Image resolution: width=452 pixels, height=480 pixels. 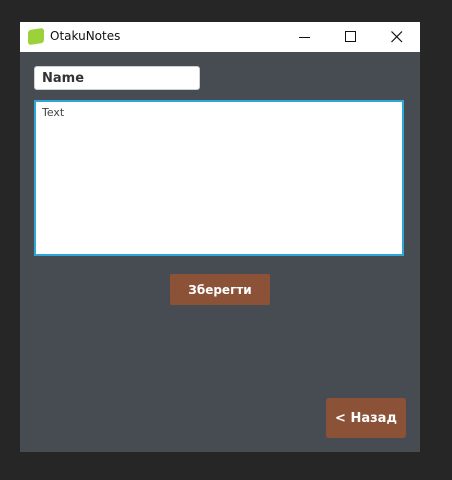 I want to click on save-button: Зберегти, so click(x=220, y=289).